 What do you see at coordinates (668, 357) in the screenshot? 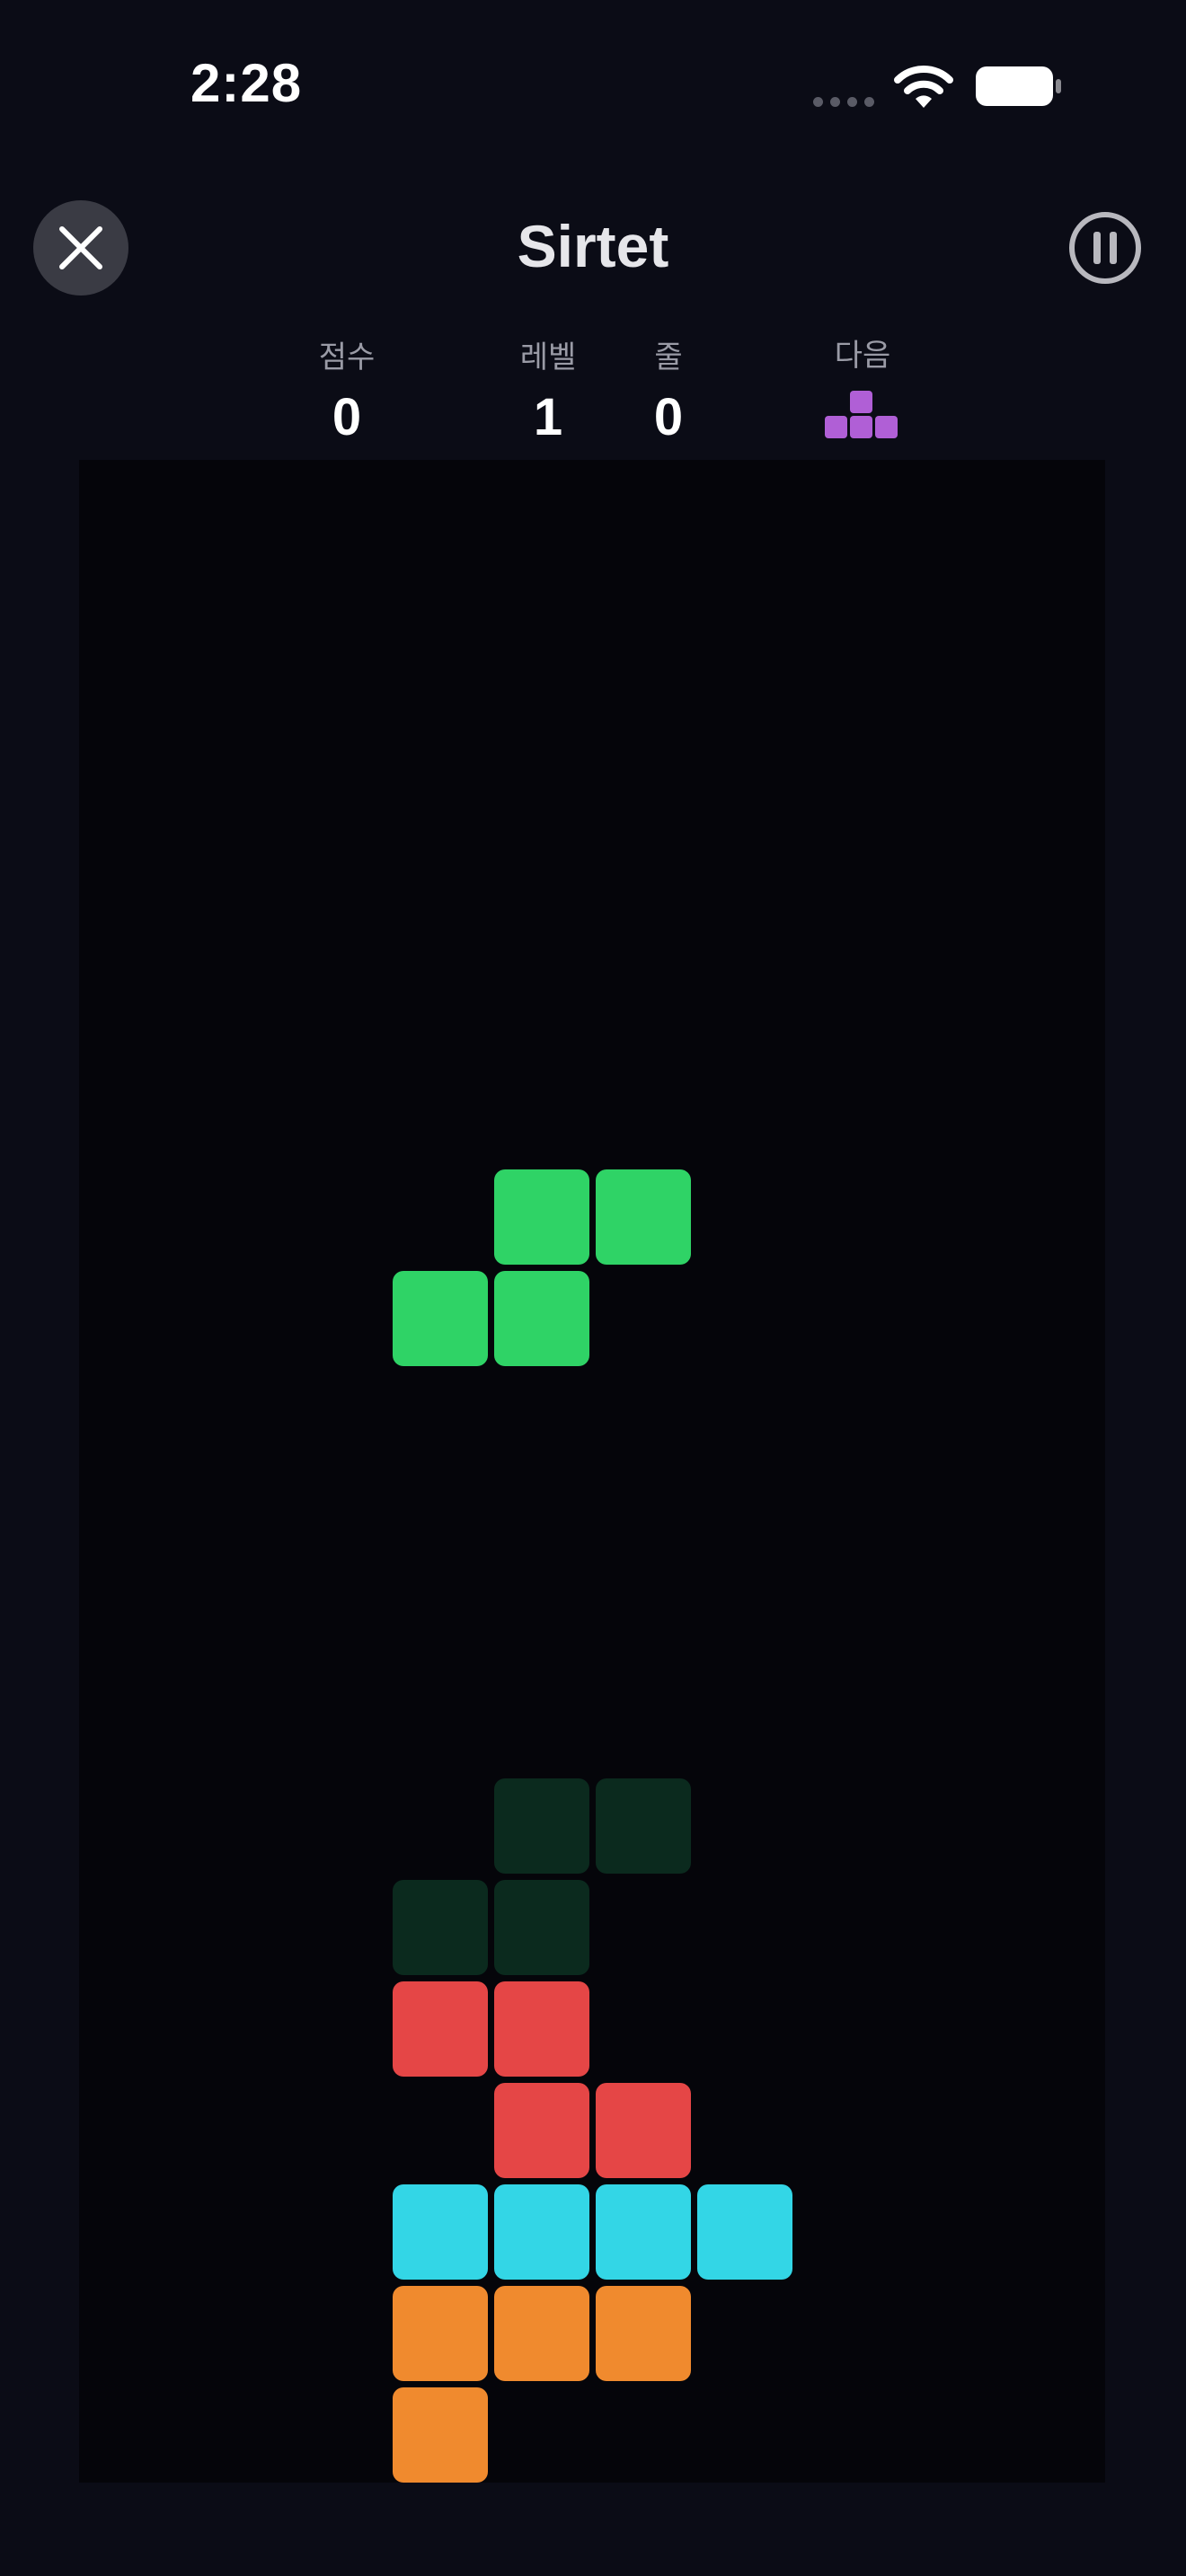
I see `lines-label: 줄` at bounding box center [668, 357].